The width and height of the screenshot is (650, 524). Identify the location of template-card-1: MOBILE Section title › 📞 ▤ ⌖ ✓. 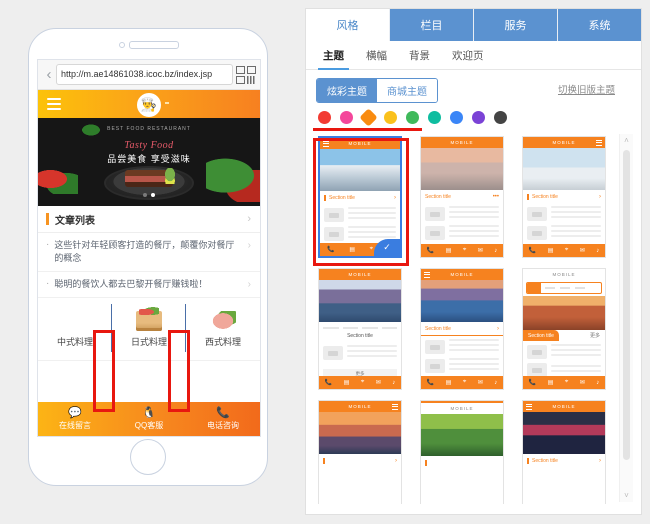
(360, 197).